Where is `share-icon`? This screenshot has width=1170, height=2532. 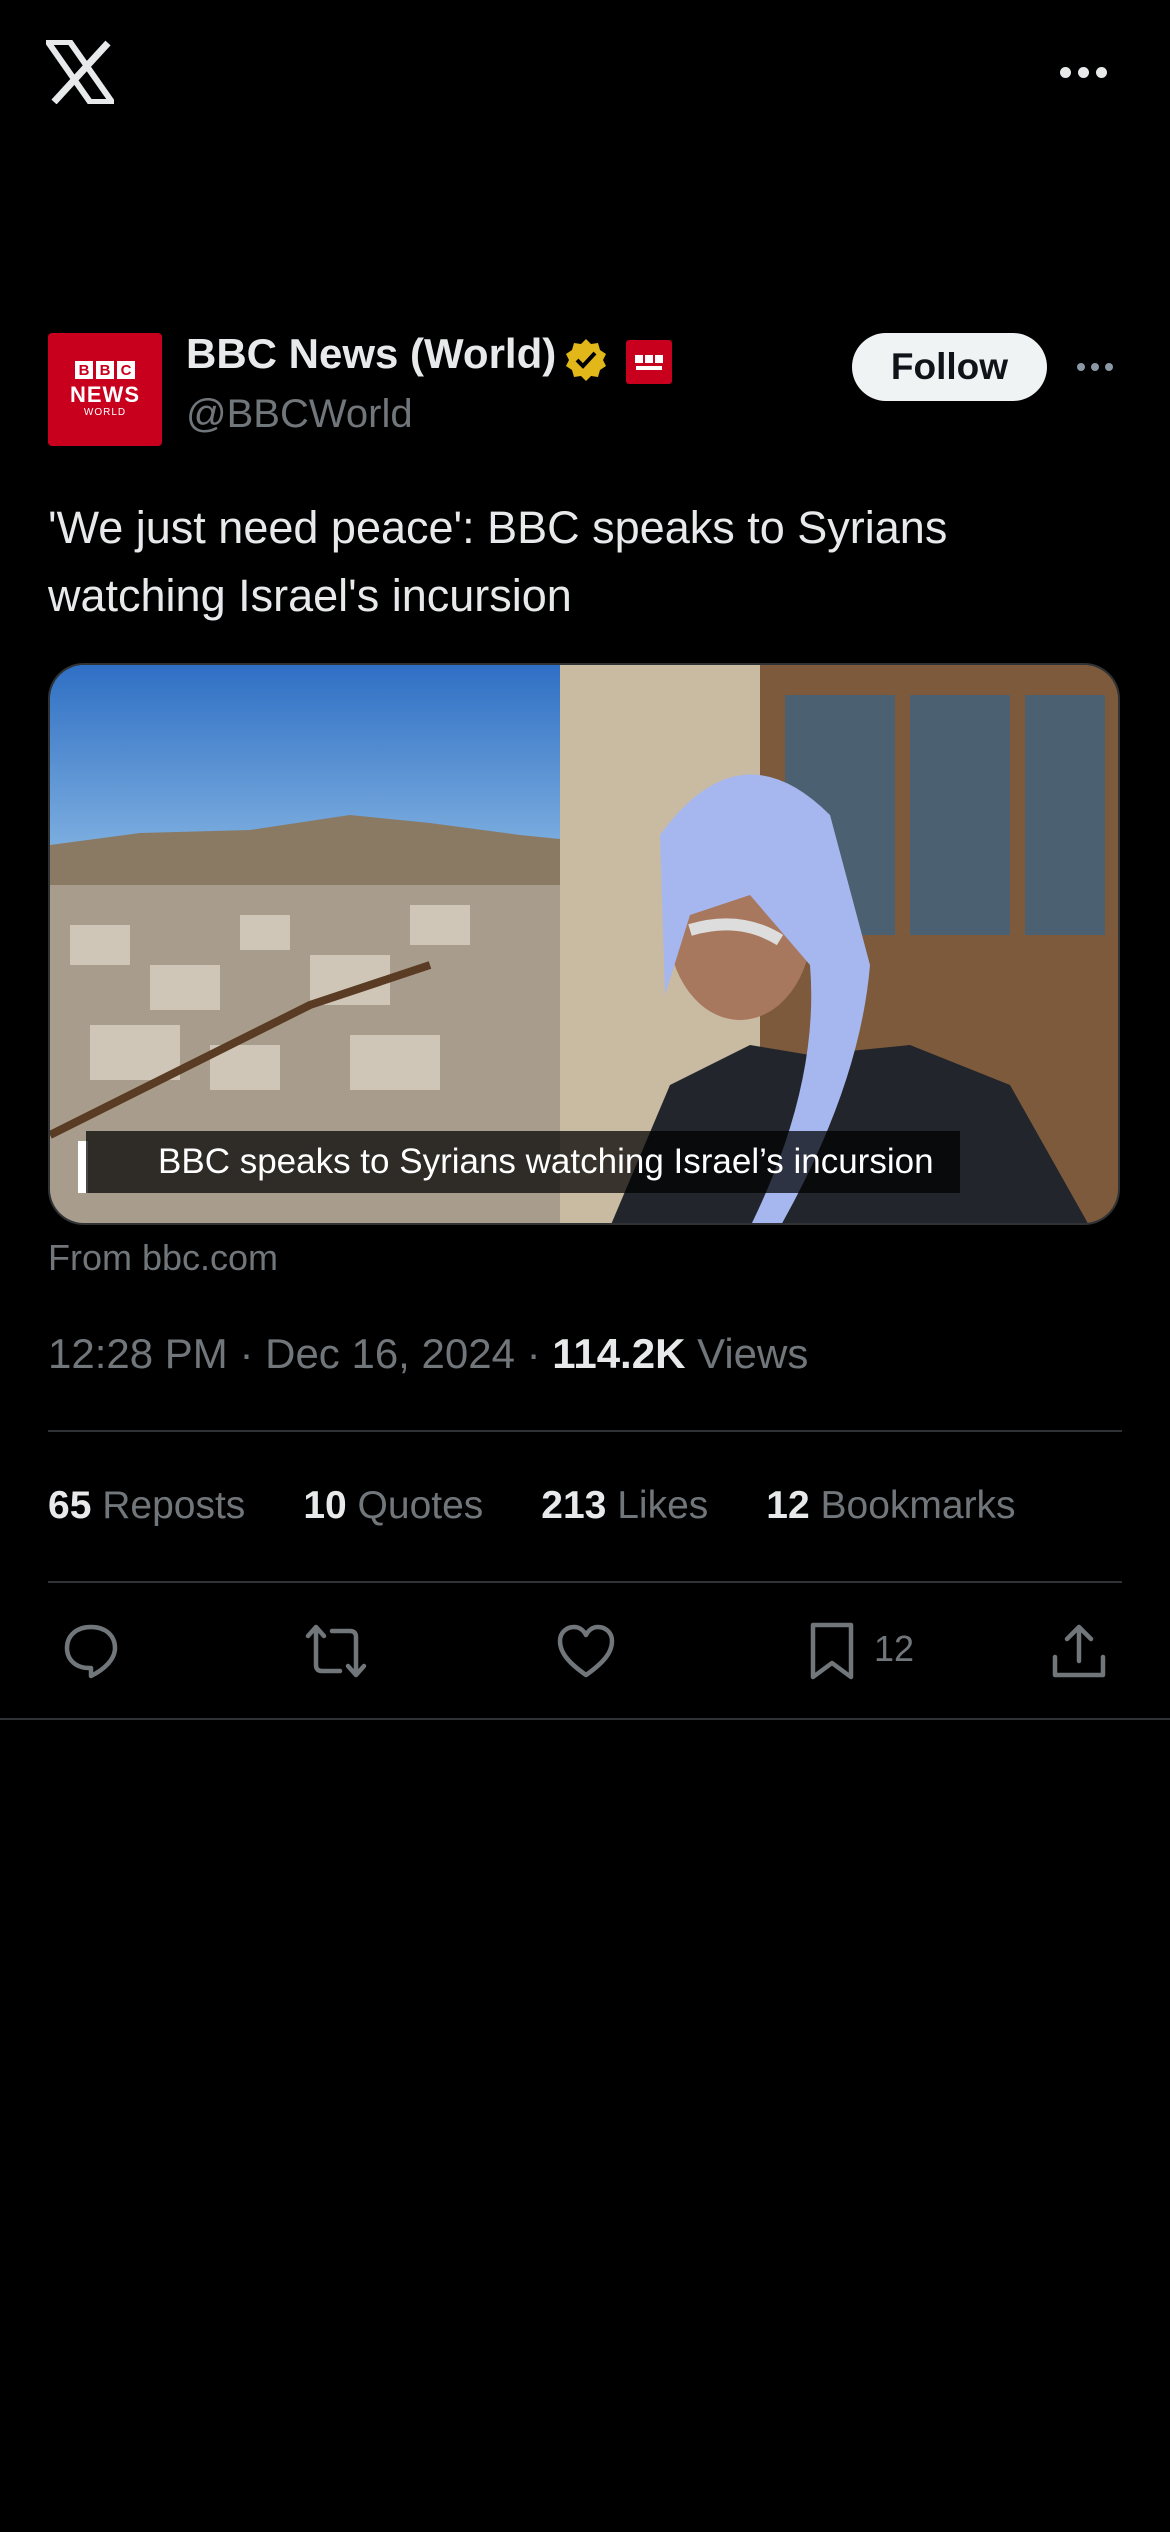
share-icon is located at coordinates (1079, 1651).